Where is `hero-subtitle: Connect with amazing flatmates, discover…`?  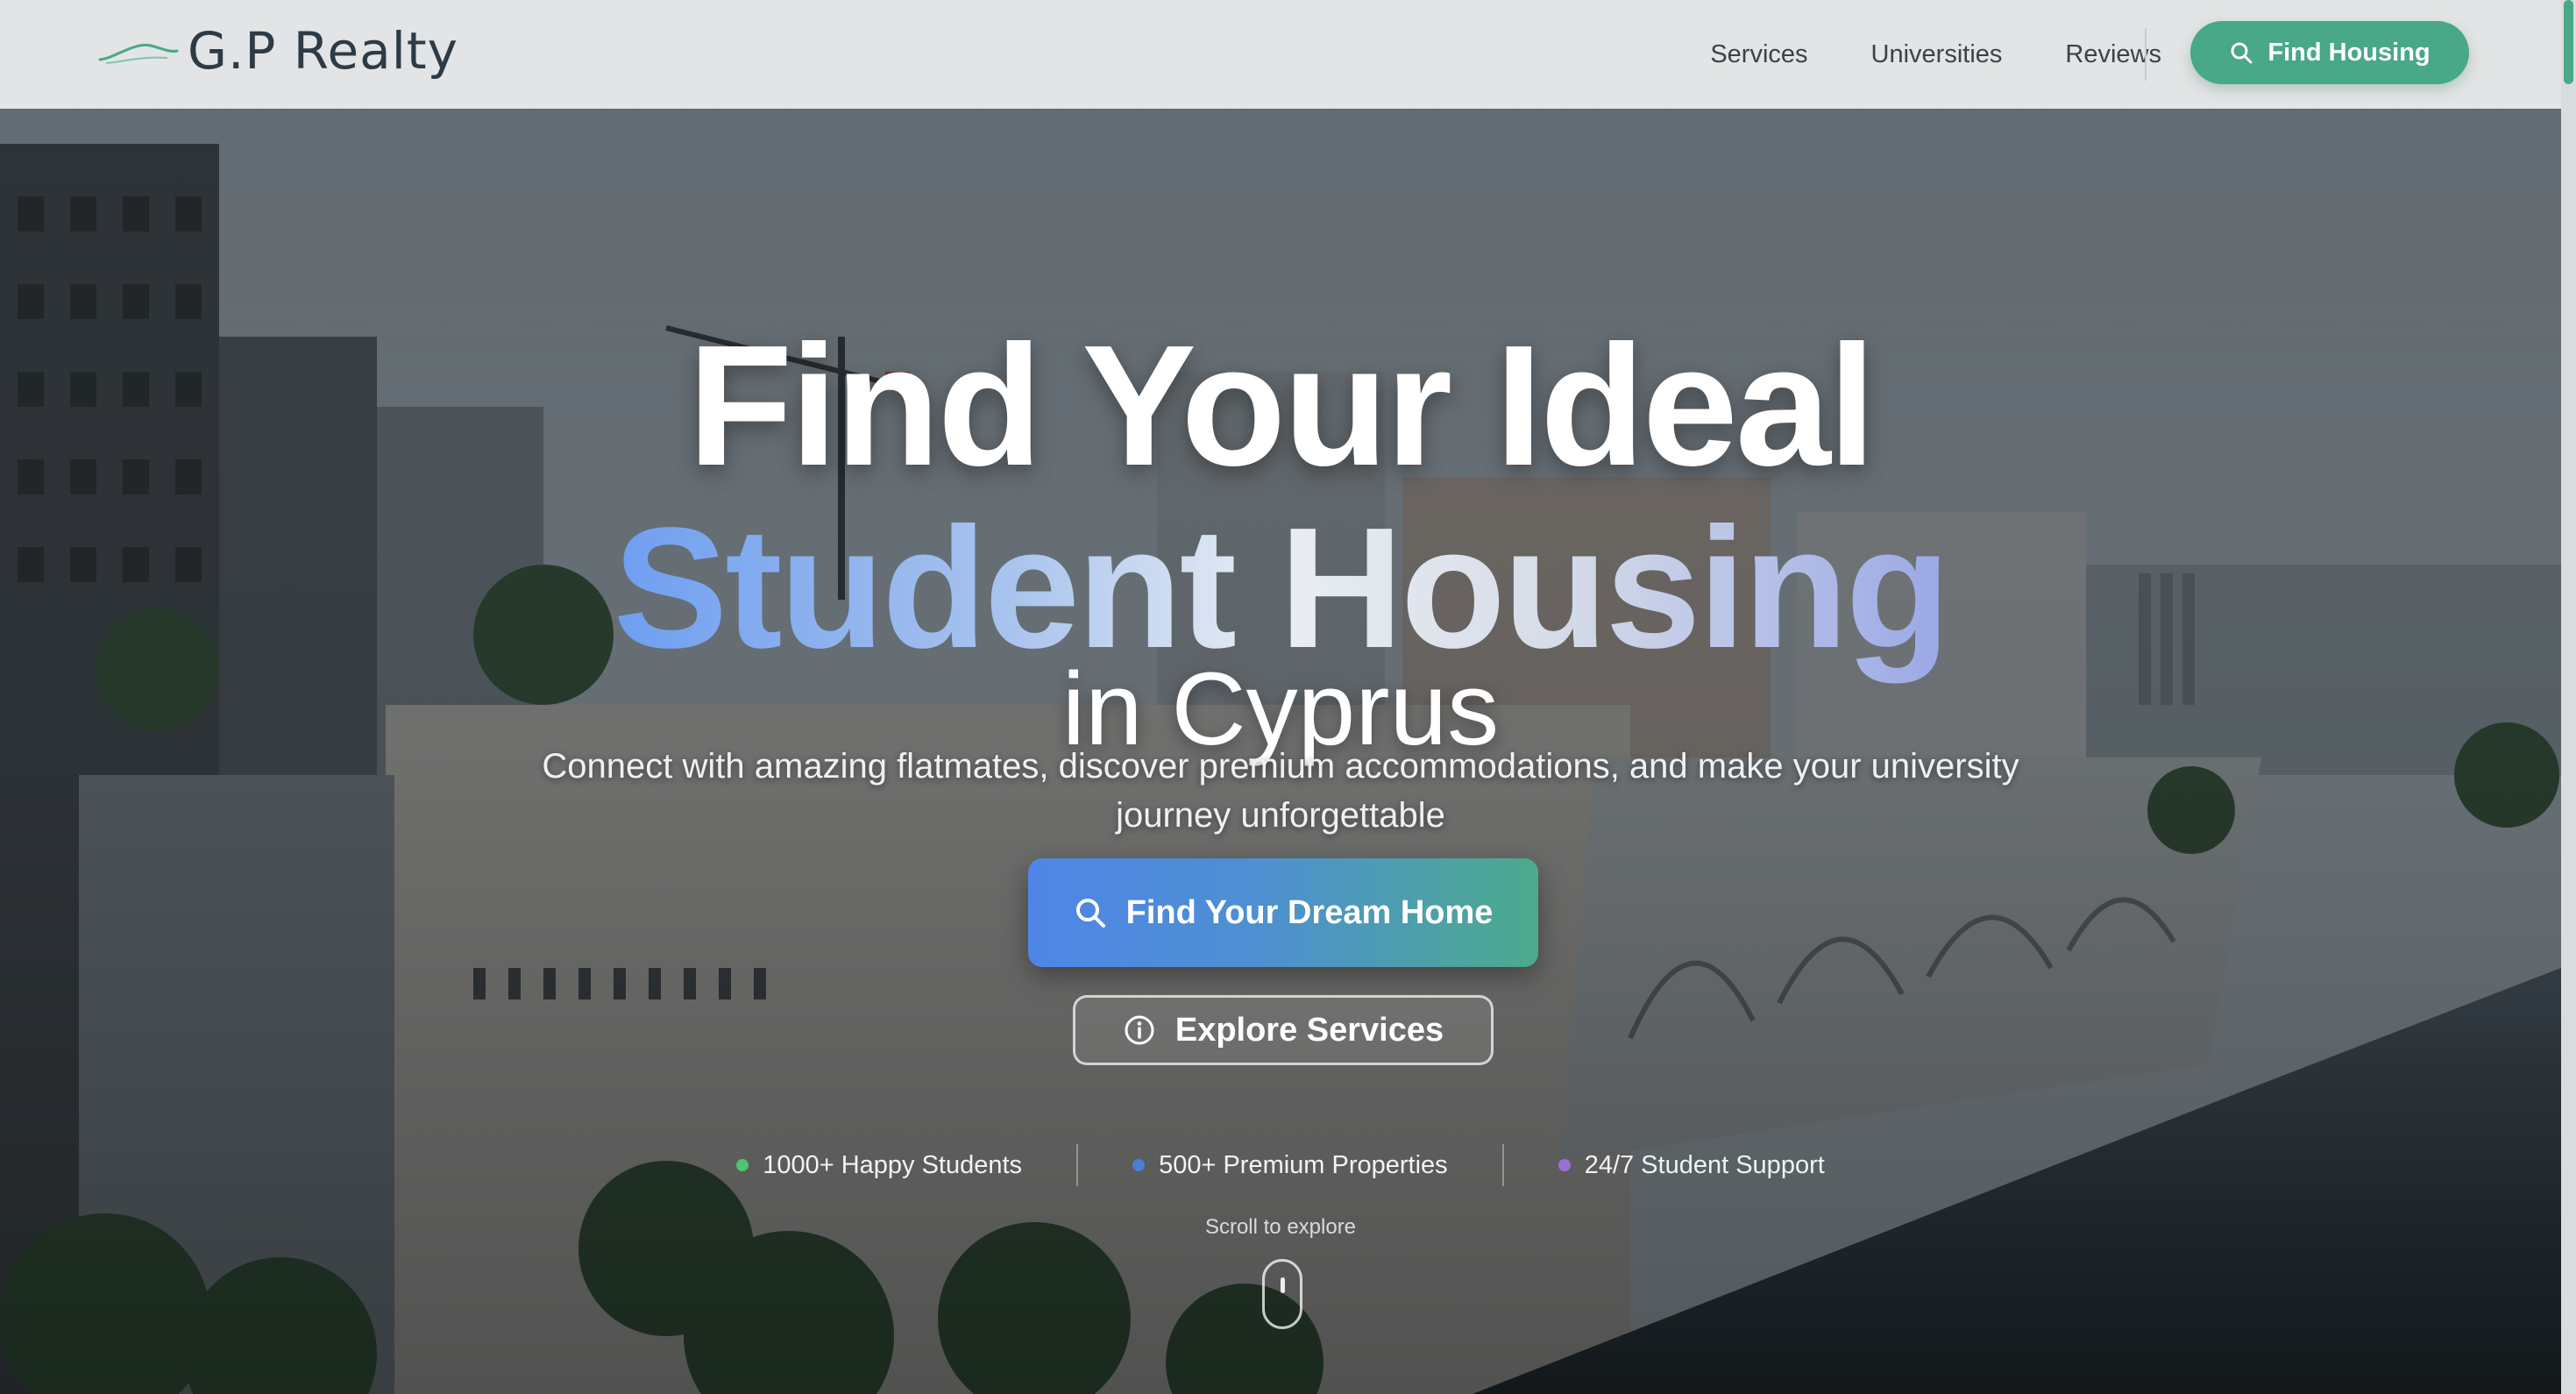
hero-subtitle: Connect with amazing flatmates, discover… is located at coordinates (1280, 791).